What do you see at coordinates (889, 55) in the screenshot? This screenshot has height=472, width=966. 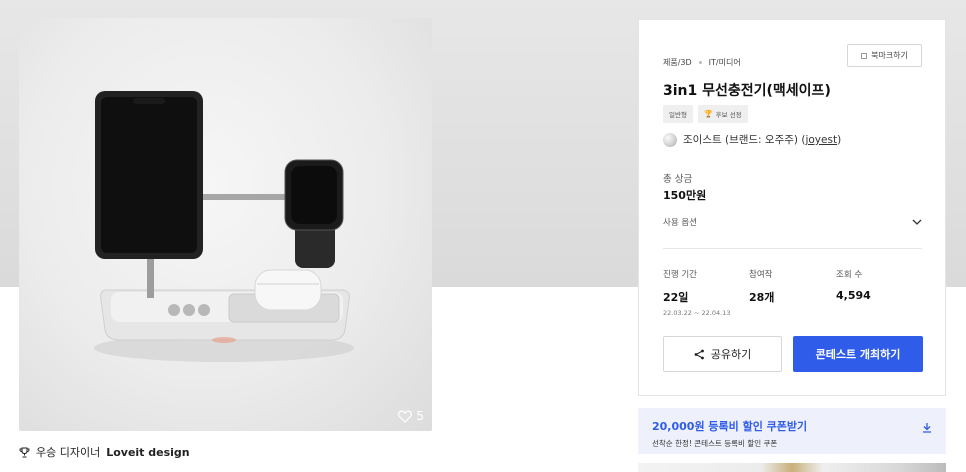 I see `bookmark-label: 북마크하기` at bounding box center [889, 55].